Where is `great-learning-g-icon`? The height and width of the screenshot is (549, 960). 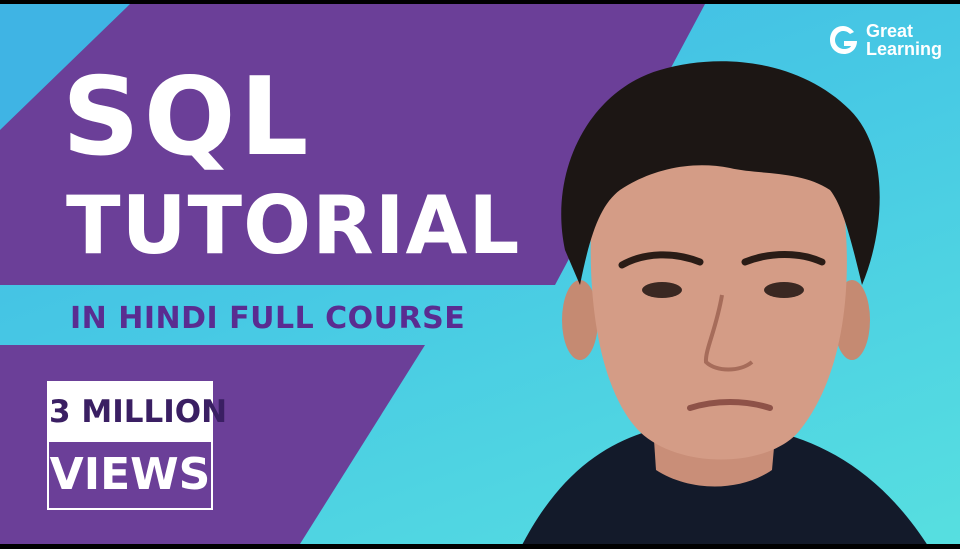
great-learning-g-icon is located at coordinates (843, 40).